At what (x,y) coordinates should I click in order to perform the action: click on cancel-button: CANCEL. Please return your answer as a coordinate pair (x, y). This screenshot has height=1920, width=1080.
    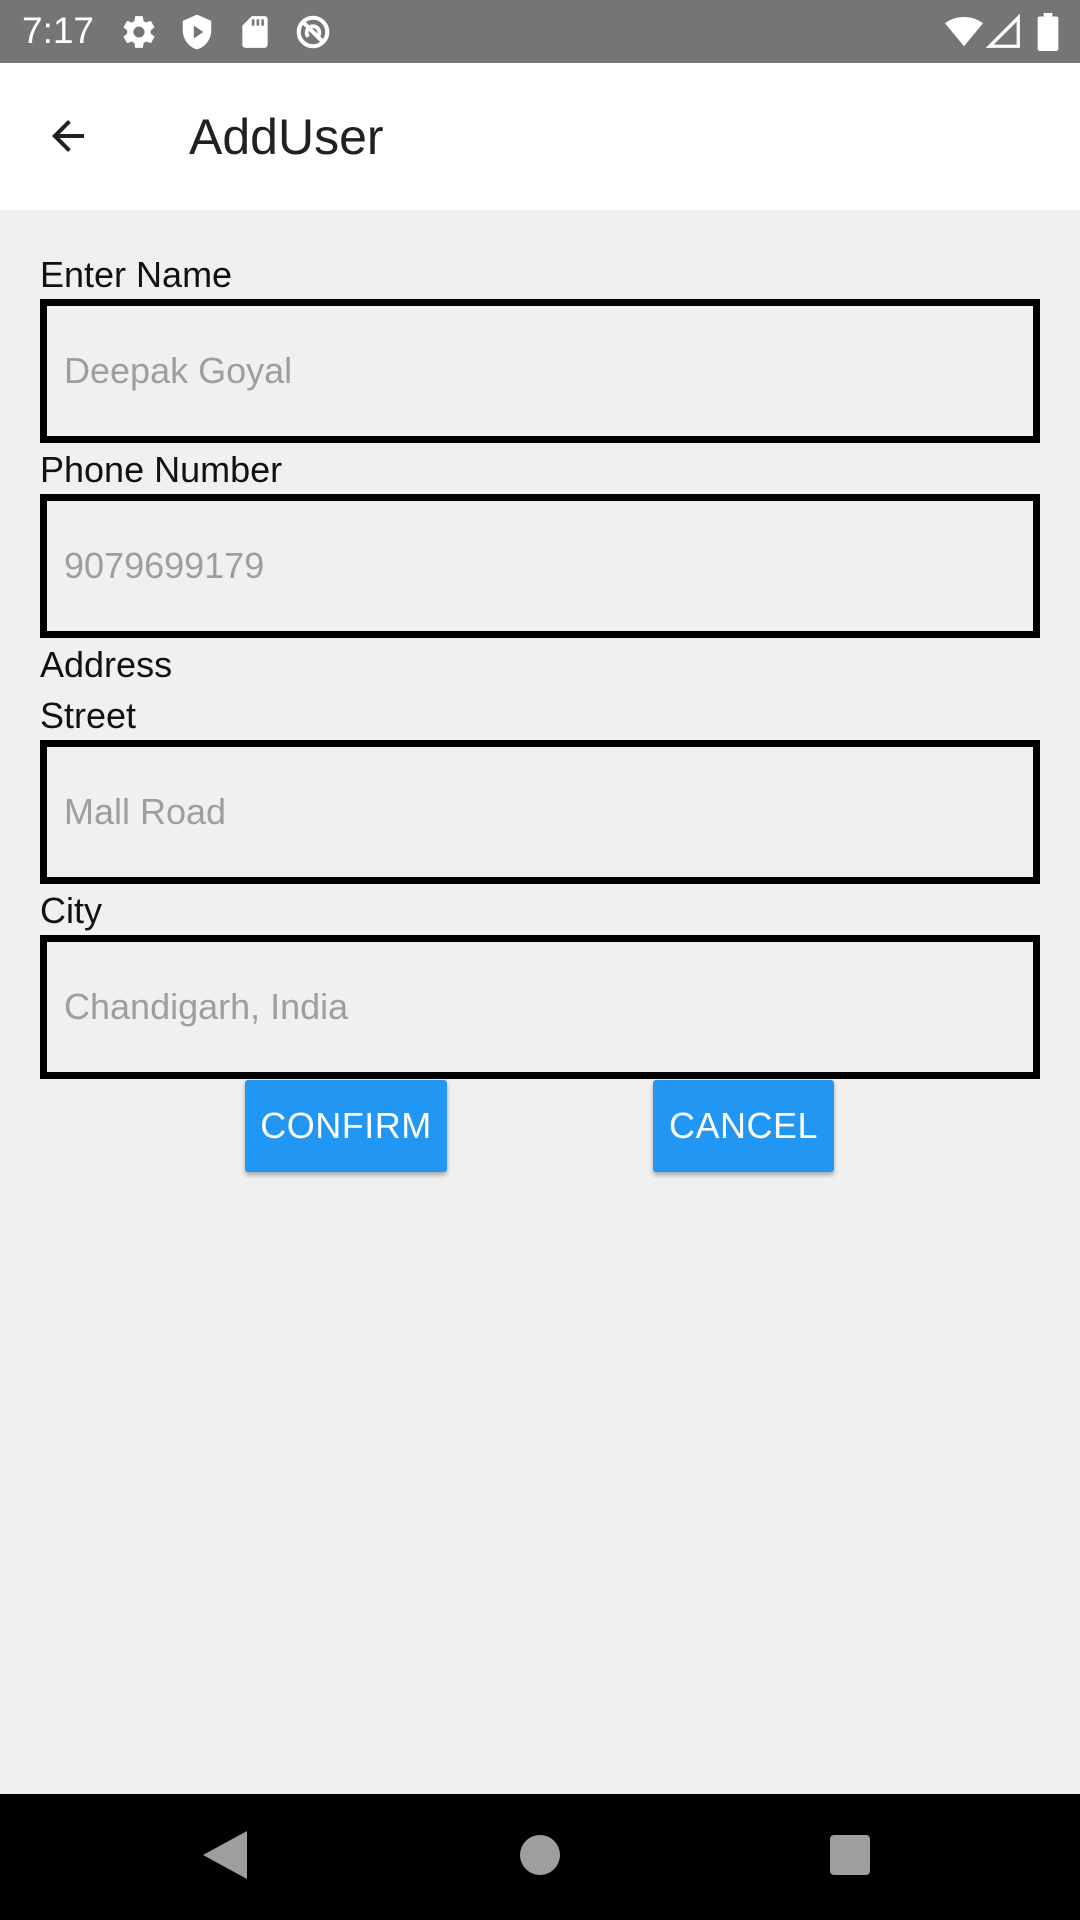
    Looking at the image, I should click on (743, 1126).